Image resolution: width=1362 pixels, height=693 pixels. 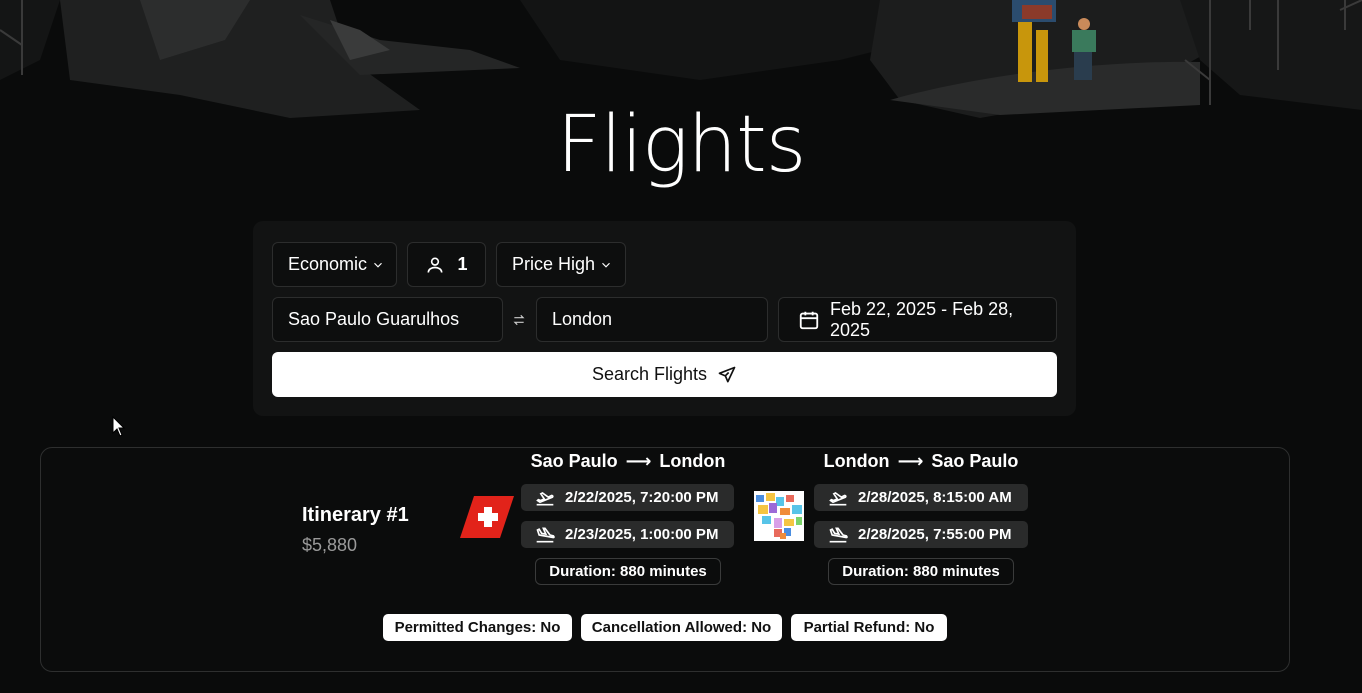 I want to click on origin-input: Sao Paulo Guarulhos, so click(x=387, y=319).